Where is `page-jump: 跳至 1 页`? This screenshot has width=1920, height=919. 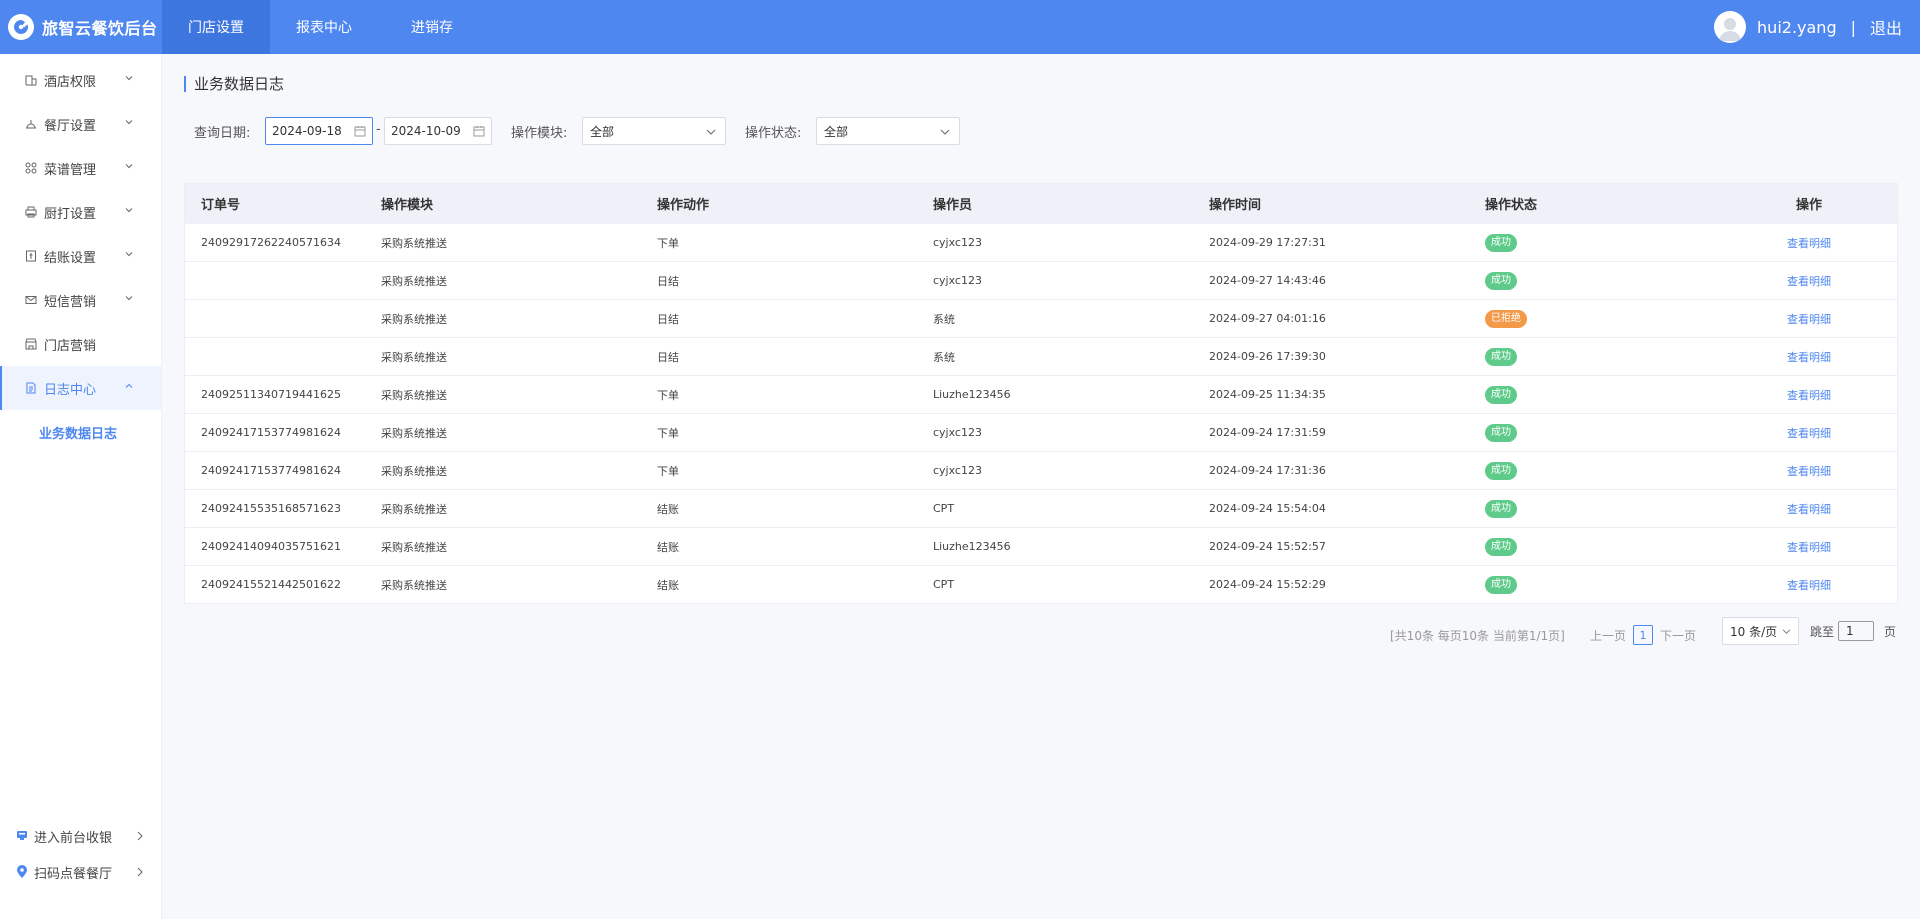
page-jump: 跳至 1 页 is located at coordinates (1853, 631).